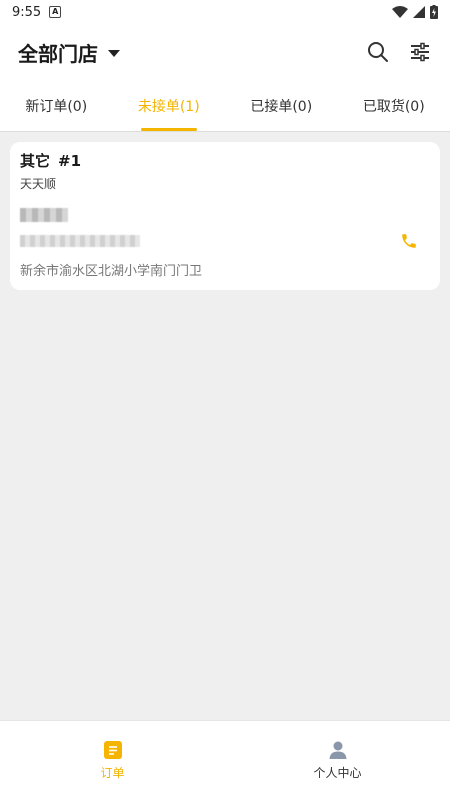  I want to click on tab-label: 已取货(0), so click(393, 106).